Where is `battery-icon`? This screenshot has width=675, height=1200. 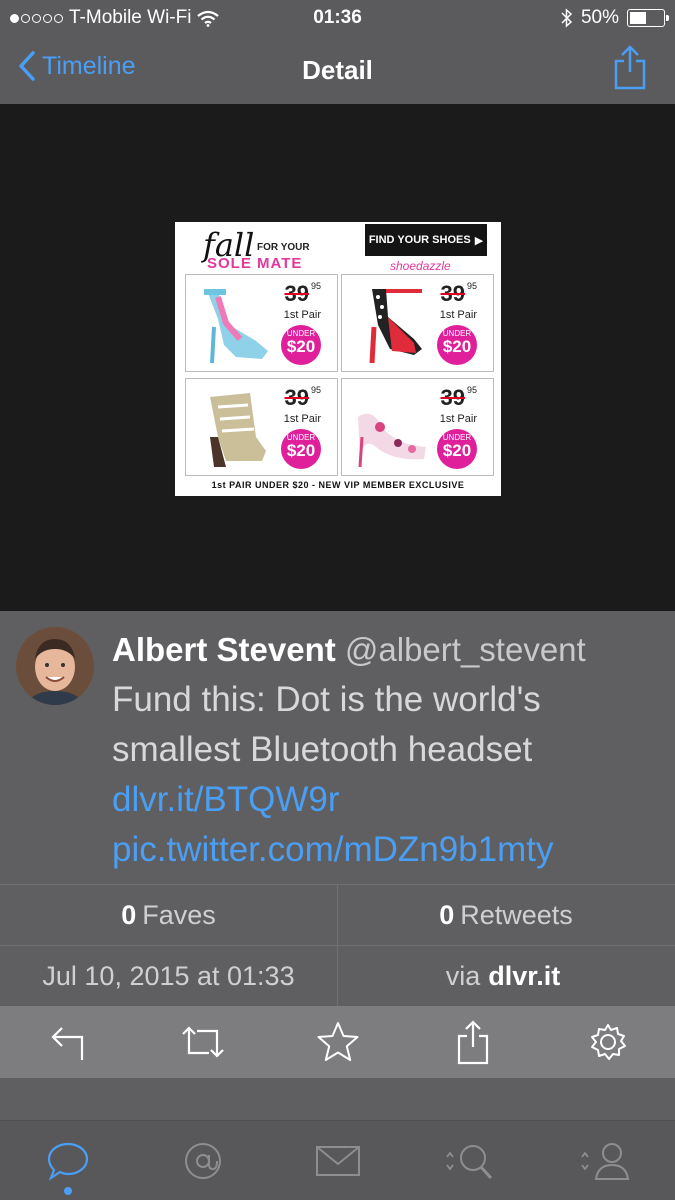 battery-icon is located at coordinates (648, 18).